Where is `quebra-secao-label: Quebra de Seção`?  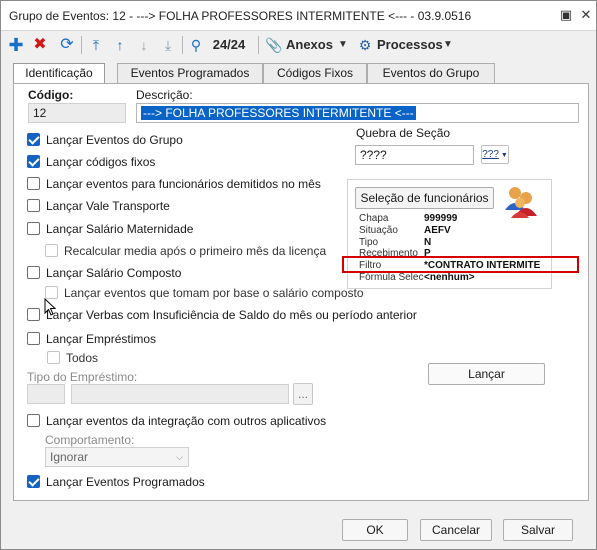 quebra-secao-label: Quebra de Seção is located at coordinates (403, 133).